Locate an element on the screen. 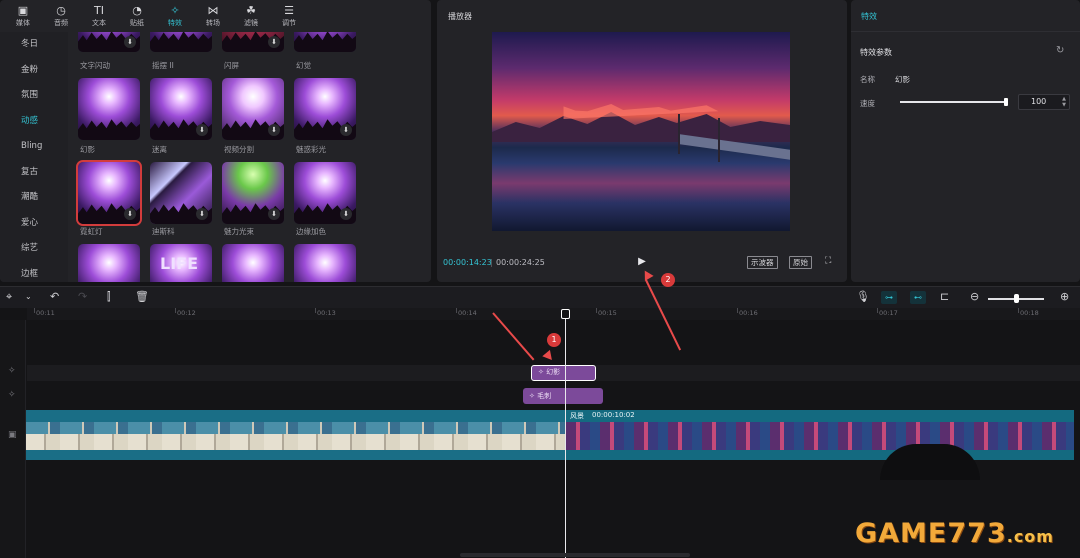 The height and width of the screenshot is (558, 1080). annotation-marker-2: 2 is located at coordinates (668, 280).